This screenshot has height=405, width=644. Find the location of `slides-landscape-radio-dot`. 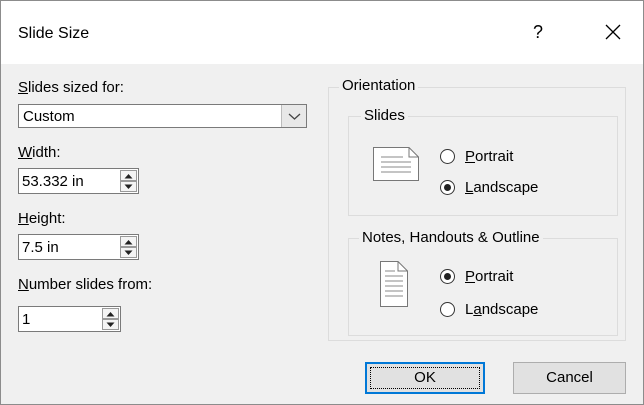

slides-landscape-radio-dot is located at coordinates (447, 187).